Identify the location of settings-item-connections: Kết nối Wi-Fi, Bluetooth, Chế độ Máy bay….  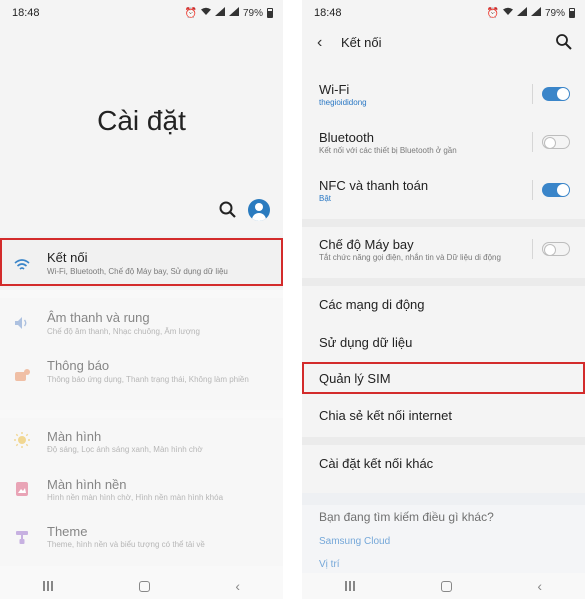
(141, 262).